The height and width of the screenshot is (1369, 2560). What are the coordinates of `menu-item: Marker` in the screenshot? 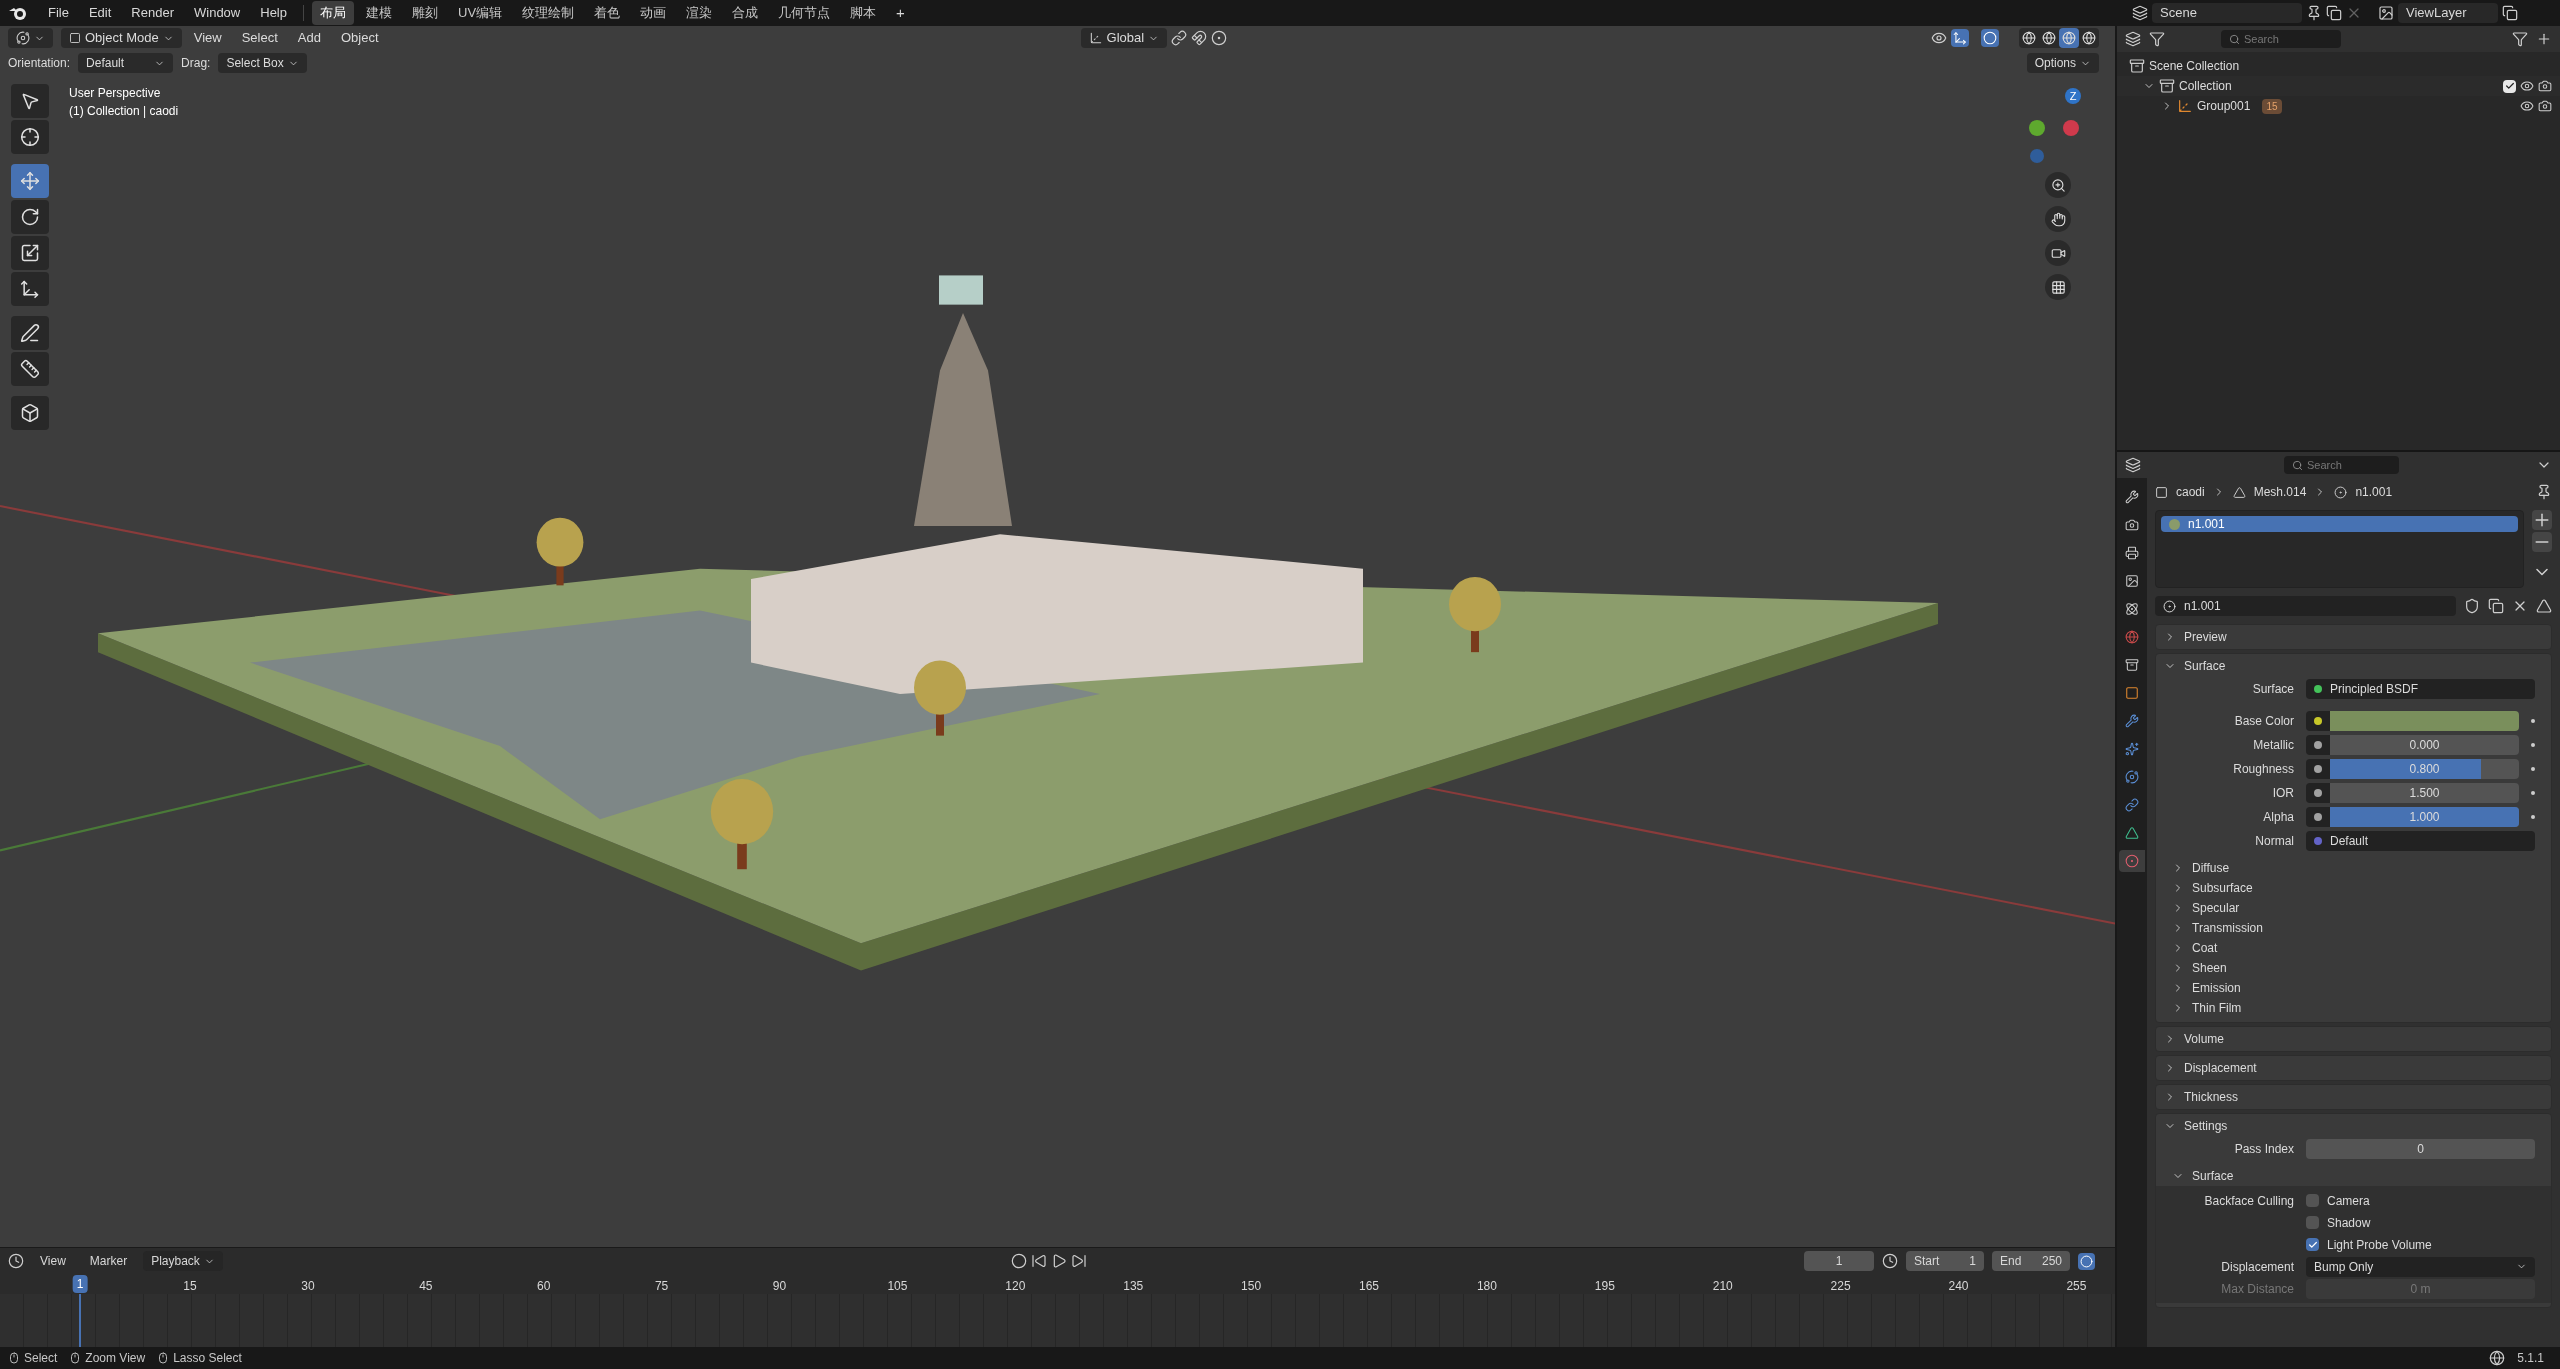 It's located at (108, 1261).